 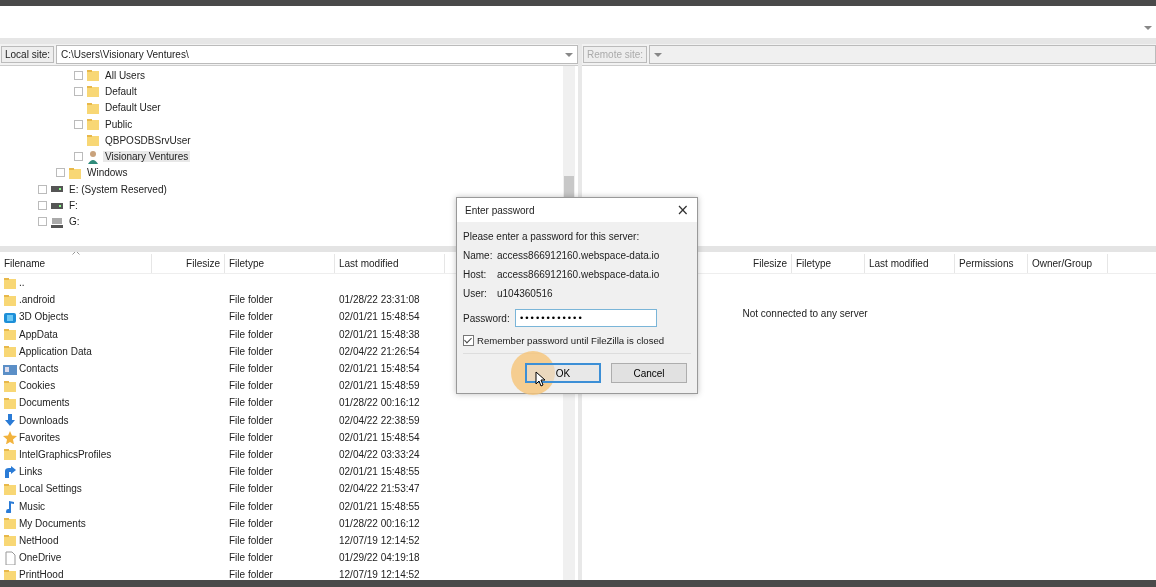 What do you see at coordinates (44, 420) in the screenshot?
I see `file-name: Downloads` at bounding box center [44, 420].